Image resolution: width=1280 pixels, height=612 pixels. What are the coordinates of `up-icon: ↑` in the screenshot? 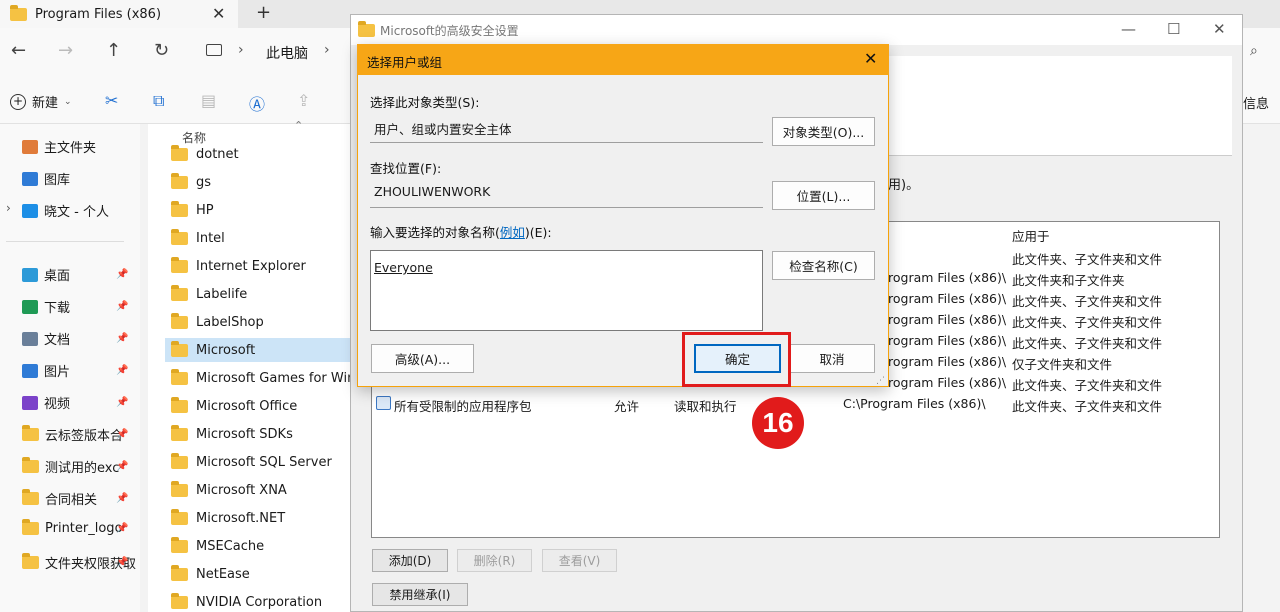 It's located at (113, 50).